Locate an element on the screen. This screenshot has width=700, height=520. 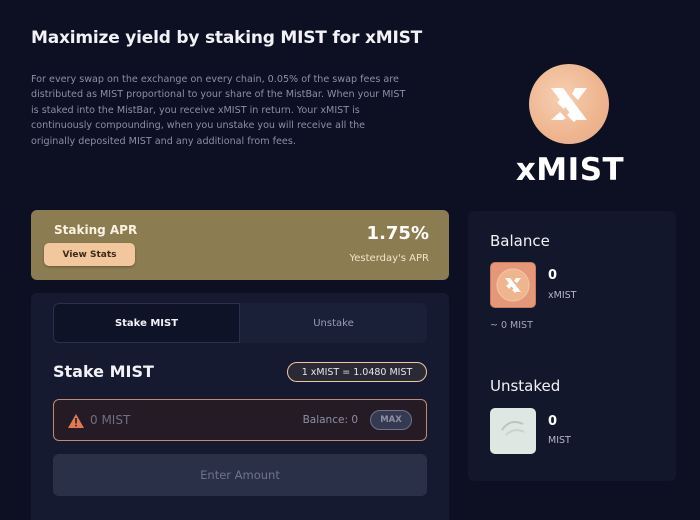
balance-title: Balance is located at coordinates (520, 241).